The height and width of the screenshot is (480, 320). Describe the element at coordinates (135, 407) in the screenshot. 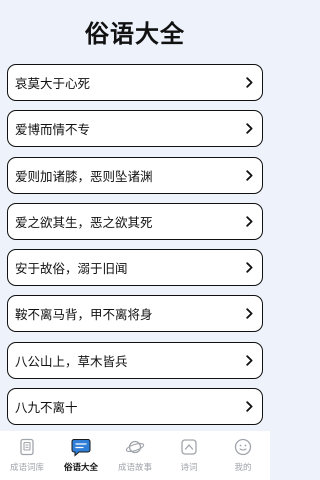

I see `list-item: 八九不离十` at that location.